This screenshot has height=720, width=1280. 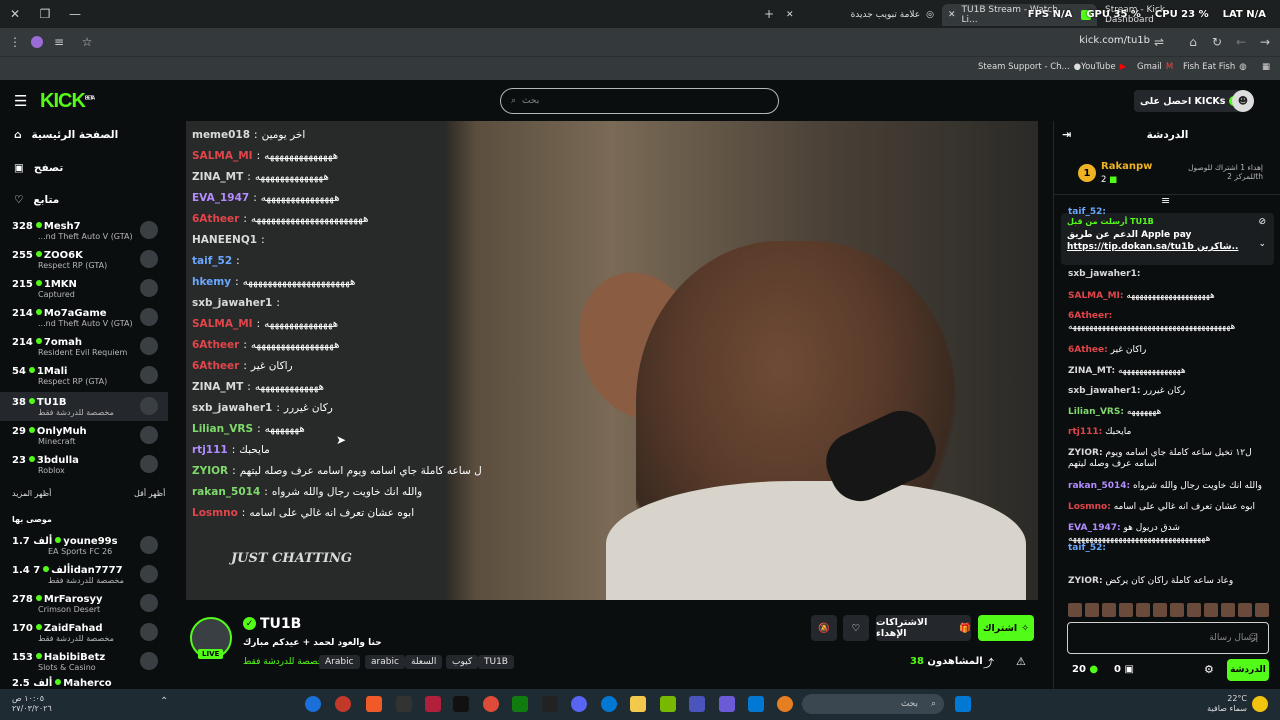 I want to click on close-window-icon: ✕, so click(x=15, y=14).